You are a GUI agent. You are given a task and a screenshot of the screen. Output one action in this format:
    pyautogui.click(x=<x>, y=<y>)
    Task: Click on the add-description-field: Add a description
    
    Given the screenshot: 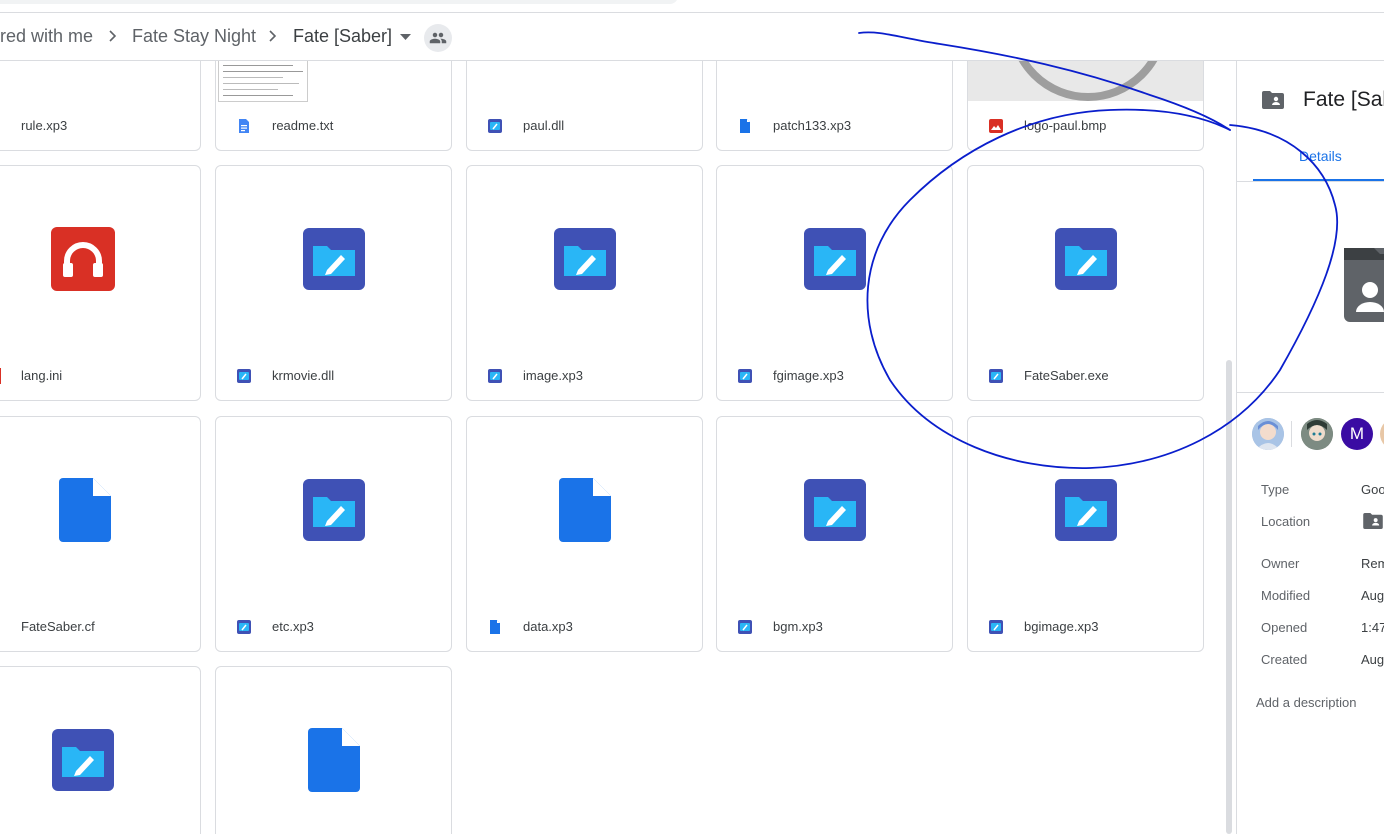 What is the action you would take?
    pyautogui.click(x=1306, y=702)
    